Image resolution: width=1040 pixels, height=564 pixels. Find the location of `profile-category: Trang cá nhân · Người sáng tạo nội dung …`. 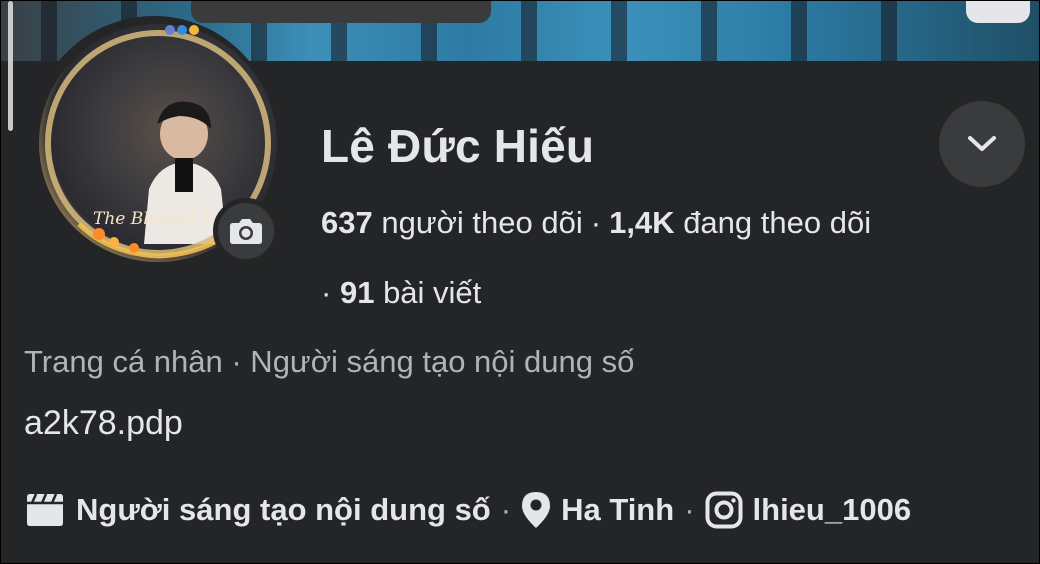

profile-category: Trang cá nhân · Người sáng tạo nội dung … is located at coordinates (329, 361).